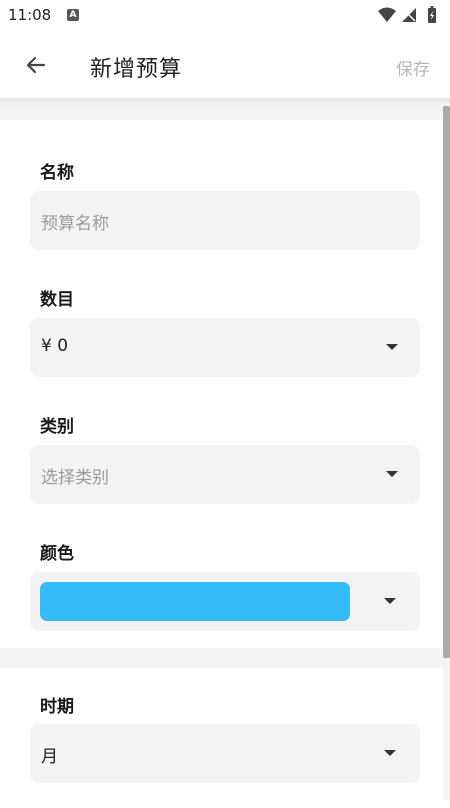 The height and width of the screenshot is (808, 450). What do you see at coordinates (75, 224) in the screenshot?
I see `name-placeholder: 预算名称` at bounding box center [75, 224].